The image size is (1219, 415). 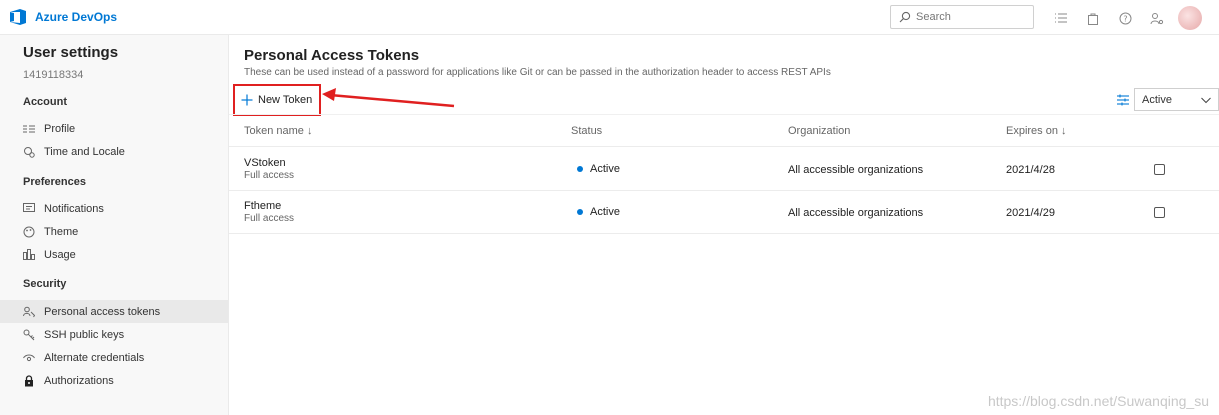 I want to click on token-name: VStoken, so click(x=269, y=163).